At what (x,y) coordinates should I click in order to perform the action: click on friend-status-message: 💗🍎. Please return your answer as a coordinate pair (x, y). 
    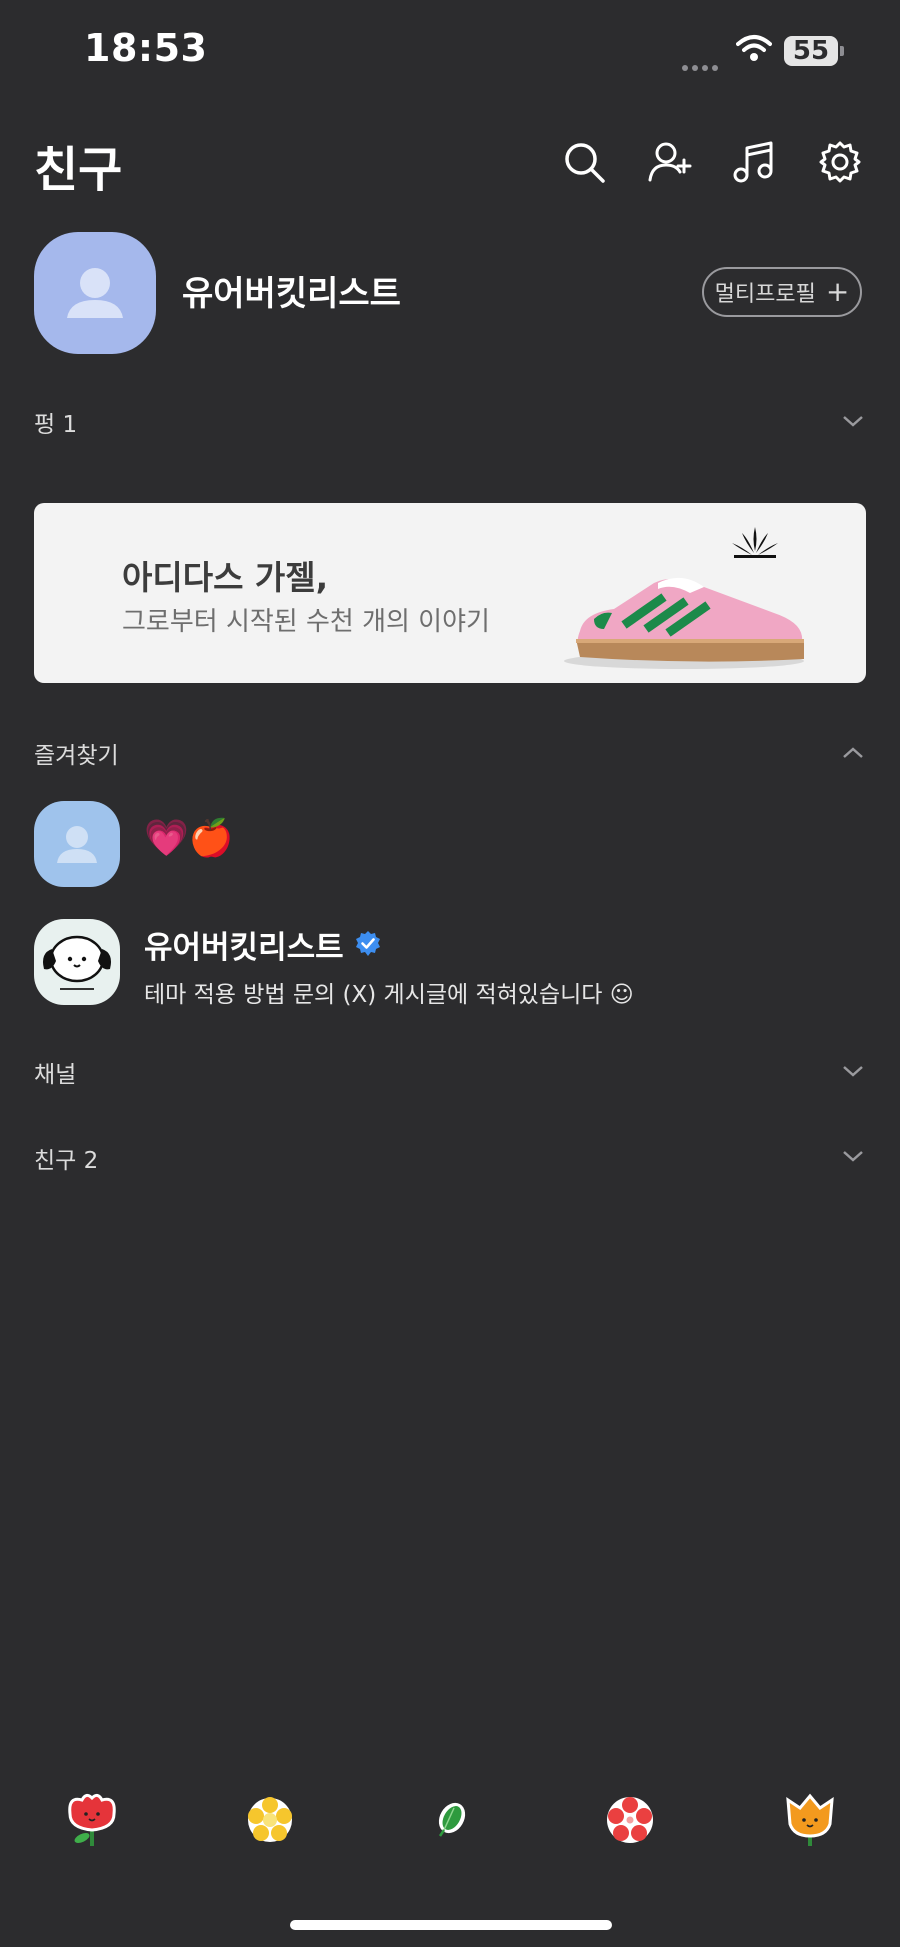
    Looking at the image, I should click on (189, 838).